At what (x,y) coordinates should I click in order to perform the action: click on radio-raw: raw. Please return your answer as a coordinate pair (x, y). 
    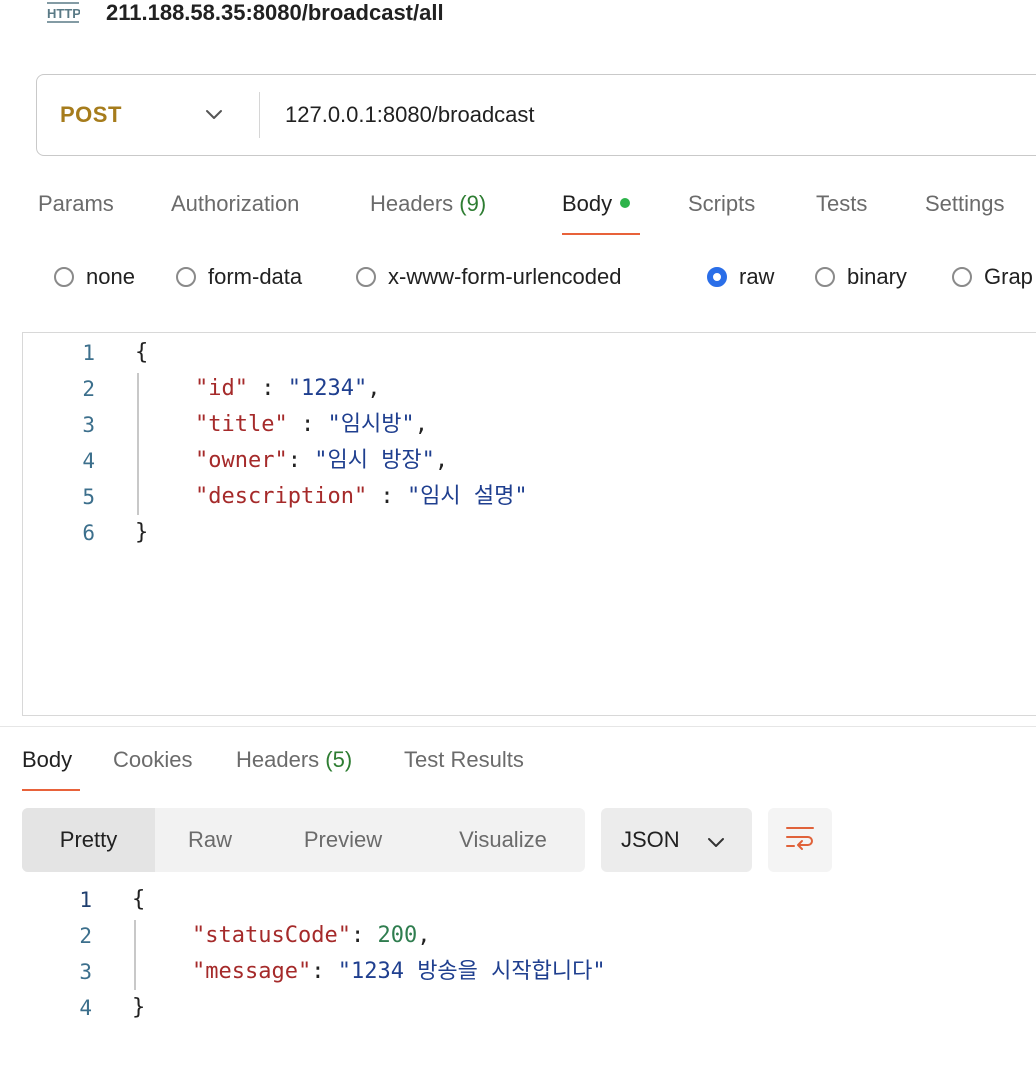
    Looking at the image, I should click on (740, 277).